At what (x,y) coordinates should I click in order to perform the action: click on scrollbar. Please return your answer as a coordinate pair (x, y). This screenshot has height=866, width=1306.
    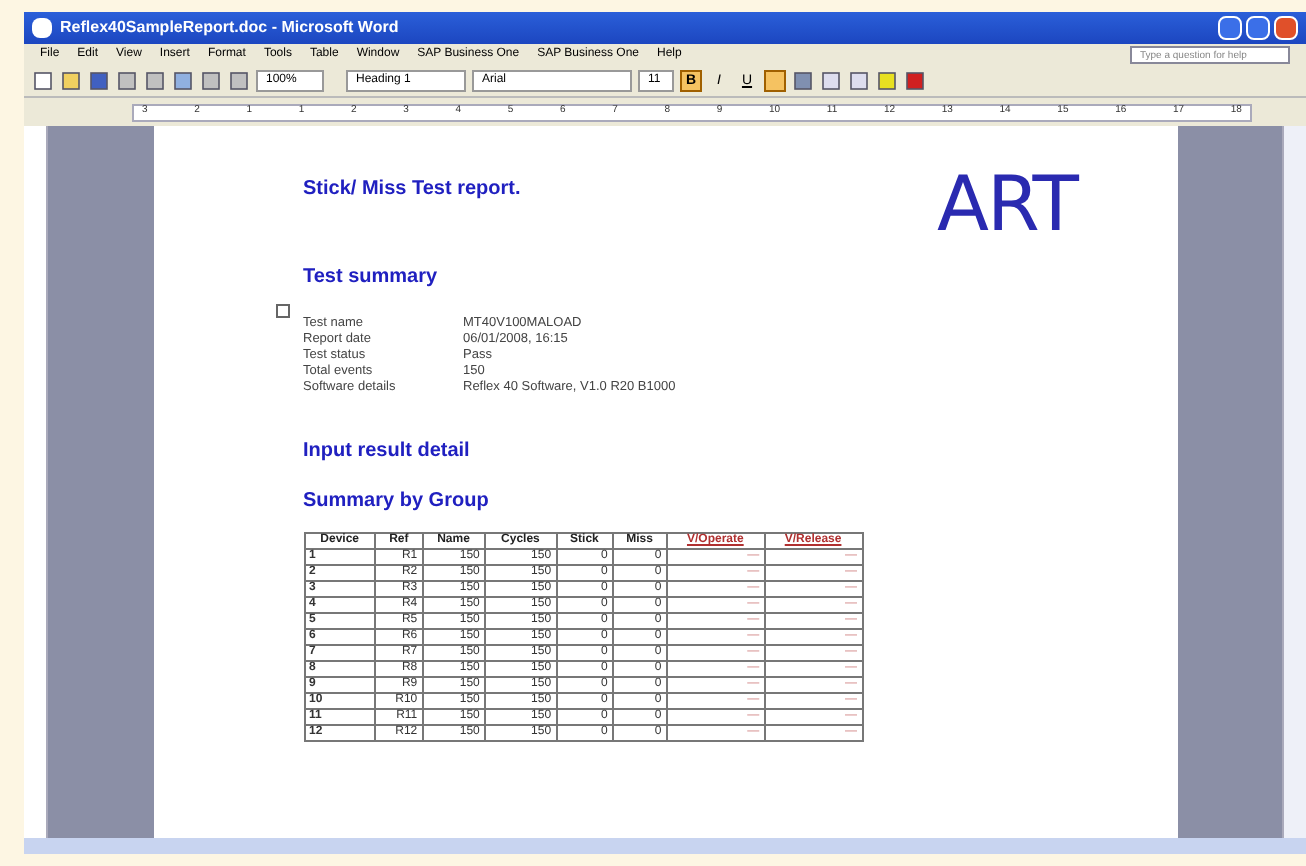
    Looking at the image, I should click on (1294, 482).